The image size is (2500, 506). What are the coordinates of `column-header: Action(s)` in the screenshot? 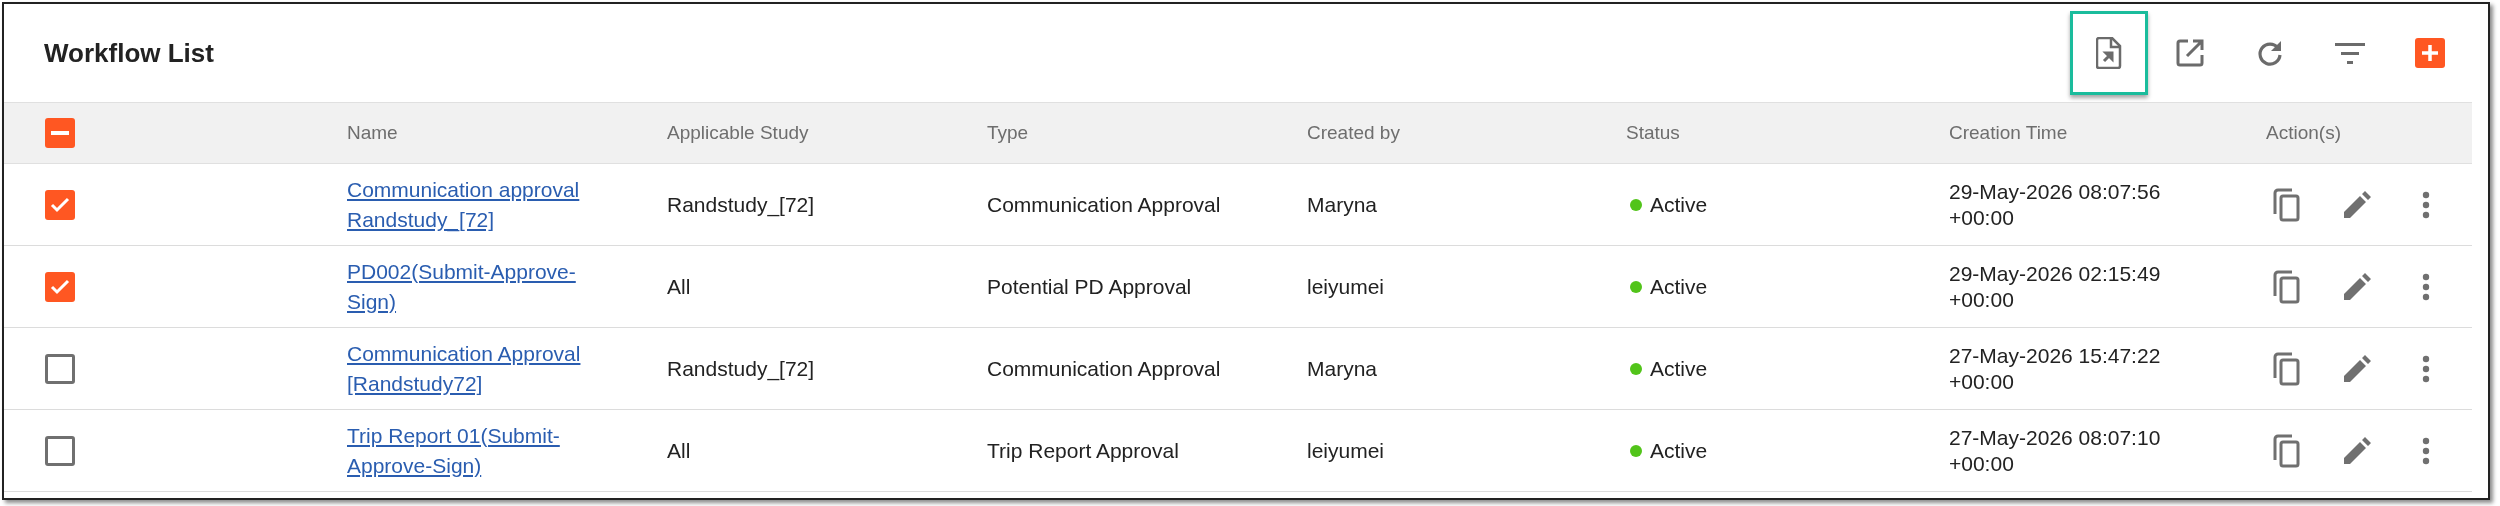 It's located at (2303, 132).